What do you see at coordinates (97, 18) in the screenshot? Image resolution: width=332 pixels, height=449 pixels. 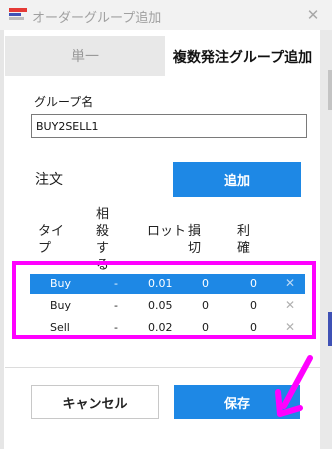 I see `window-title: オーダーグループ追加` at bounding box center [97, 18].